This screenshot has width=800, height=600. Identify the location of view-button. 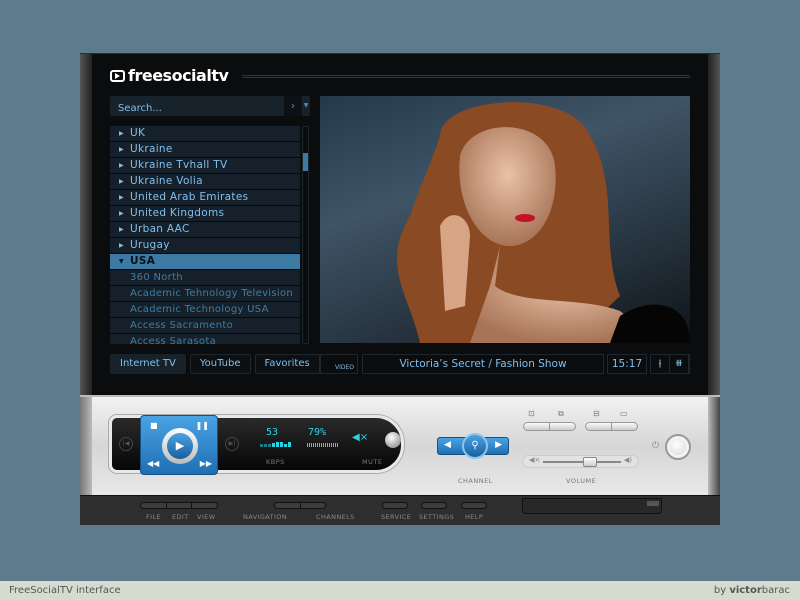
(204, 505).